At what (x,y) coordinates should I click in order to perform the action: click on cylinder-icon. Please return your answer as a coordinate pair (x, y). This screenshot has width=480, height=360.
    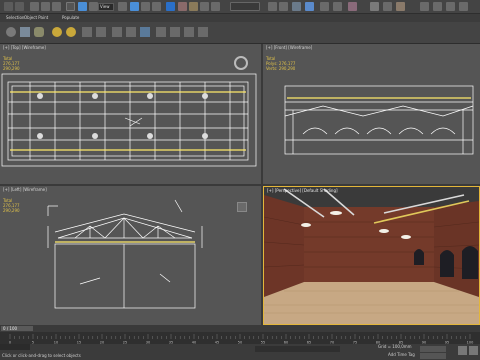
    Looking at the image, I should click on (39, 32).